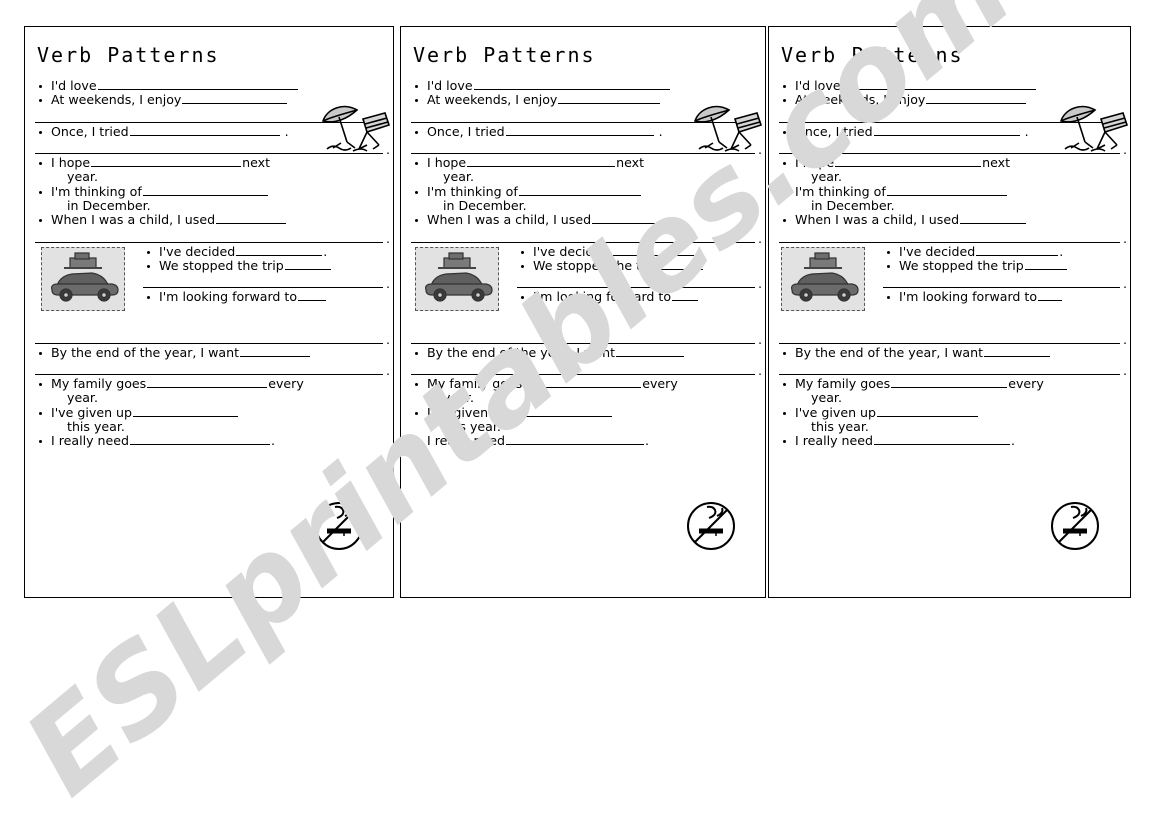 The width and height of the screenshot is (1169, 821). Describe the element at coordinates (949, 251) in the screenshot. I see `worksheet-item: I've decided.` at that location.